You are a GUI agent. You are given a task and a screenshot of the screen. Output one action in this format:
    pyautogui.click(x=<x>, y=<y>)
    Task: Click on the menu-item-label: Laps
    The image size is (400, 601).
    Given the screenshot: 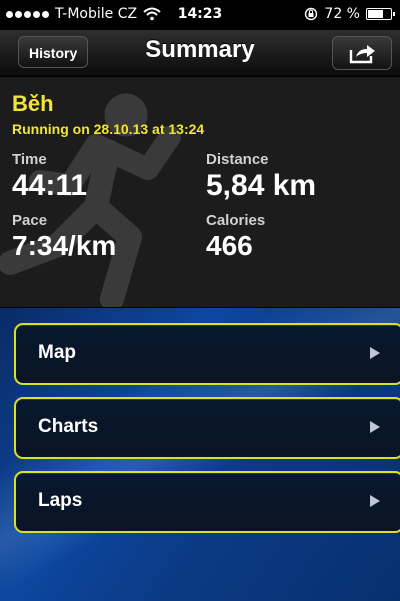 What is the action you would take?
    pyautogui.click(x=60, y=500)
    